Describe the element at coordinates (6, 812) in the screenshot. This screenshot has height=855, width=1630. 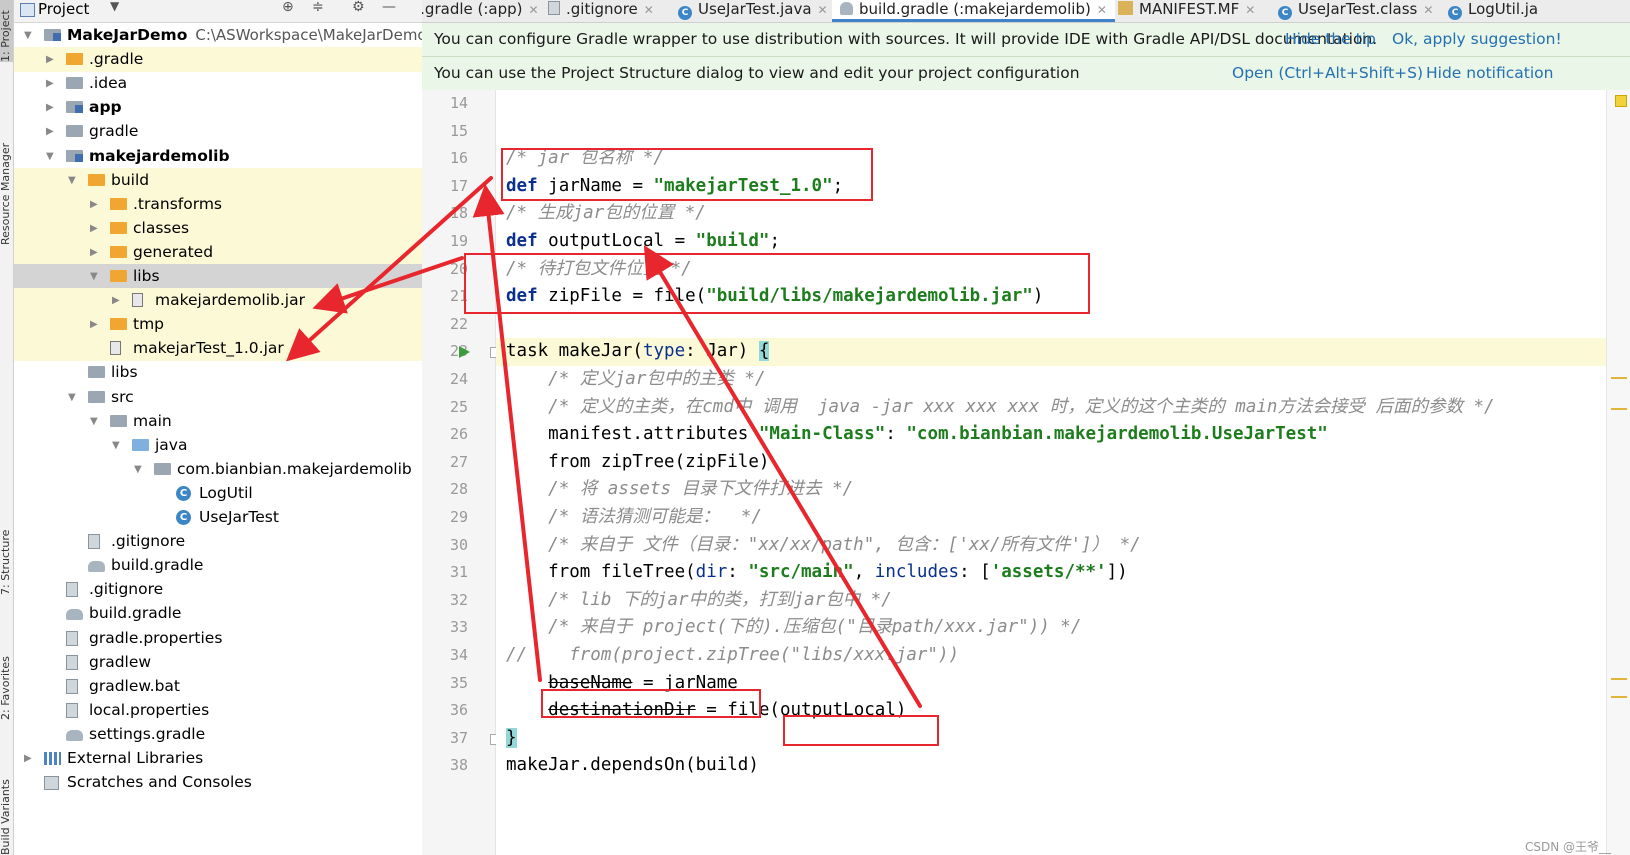
I see `tool-window-tab: Build Variants` at that location.